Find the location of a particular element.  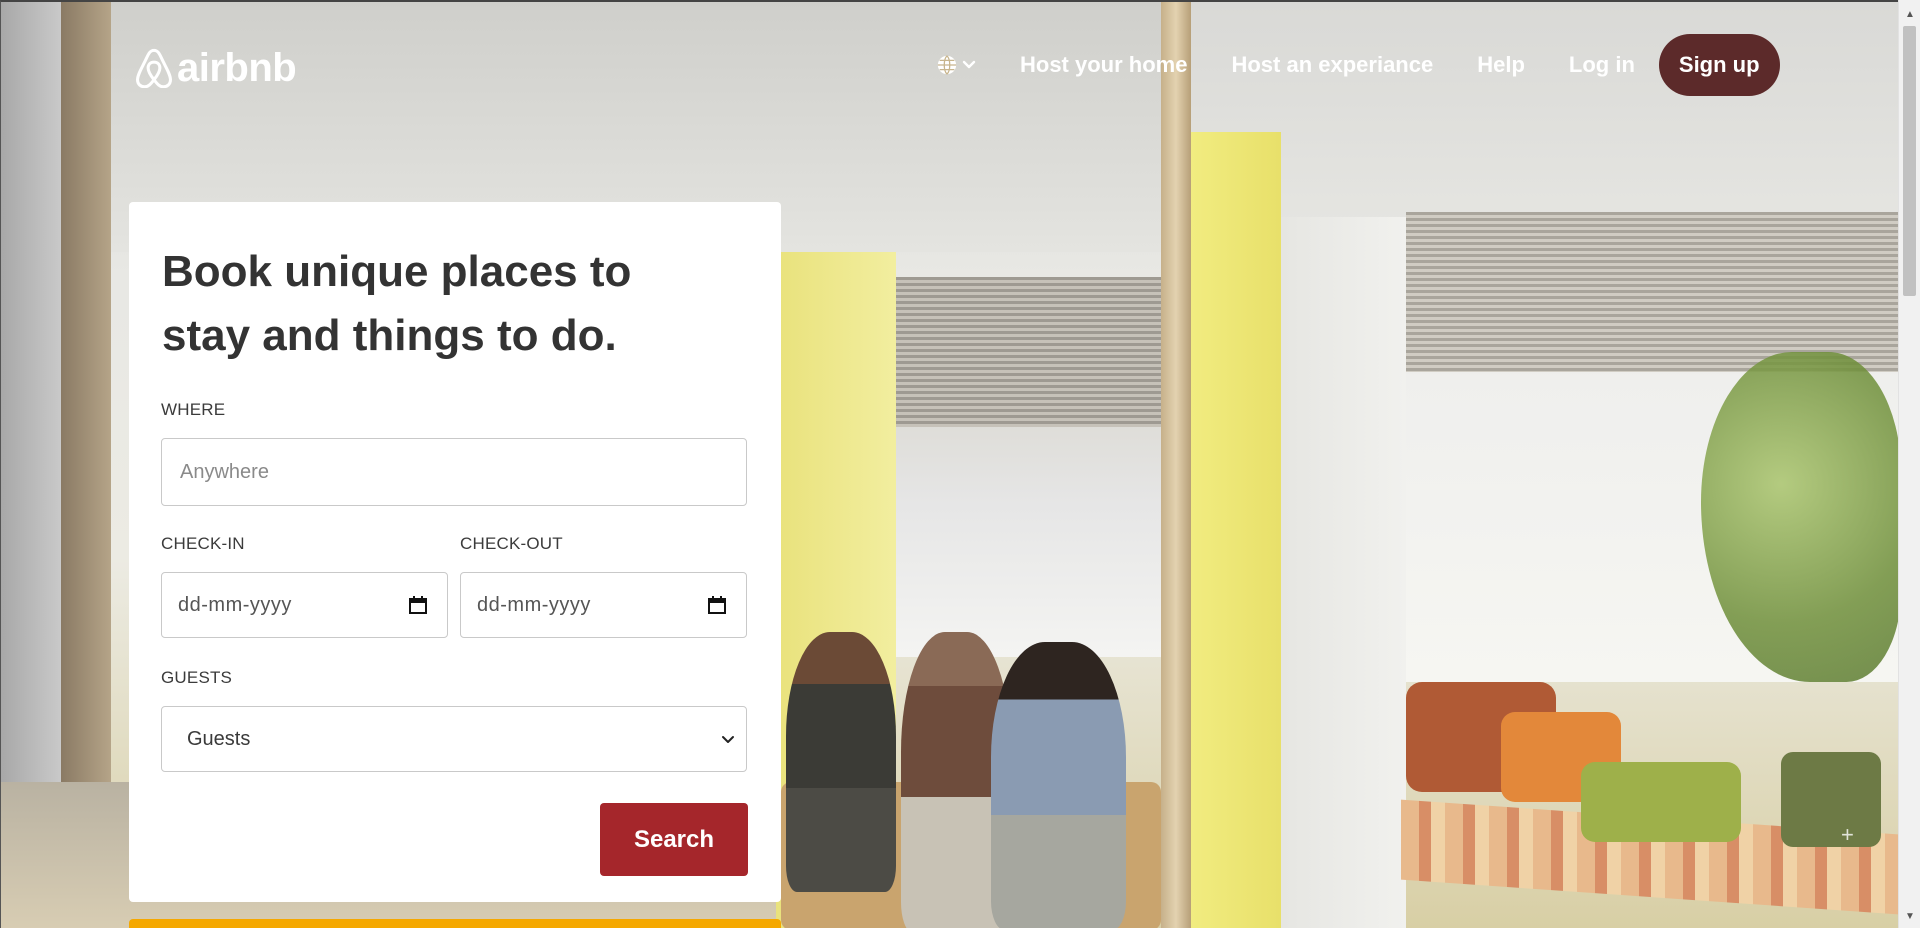

scroll-up-arrow-icon: ▲ is located at coordinates (1909, 14).